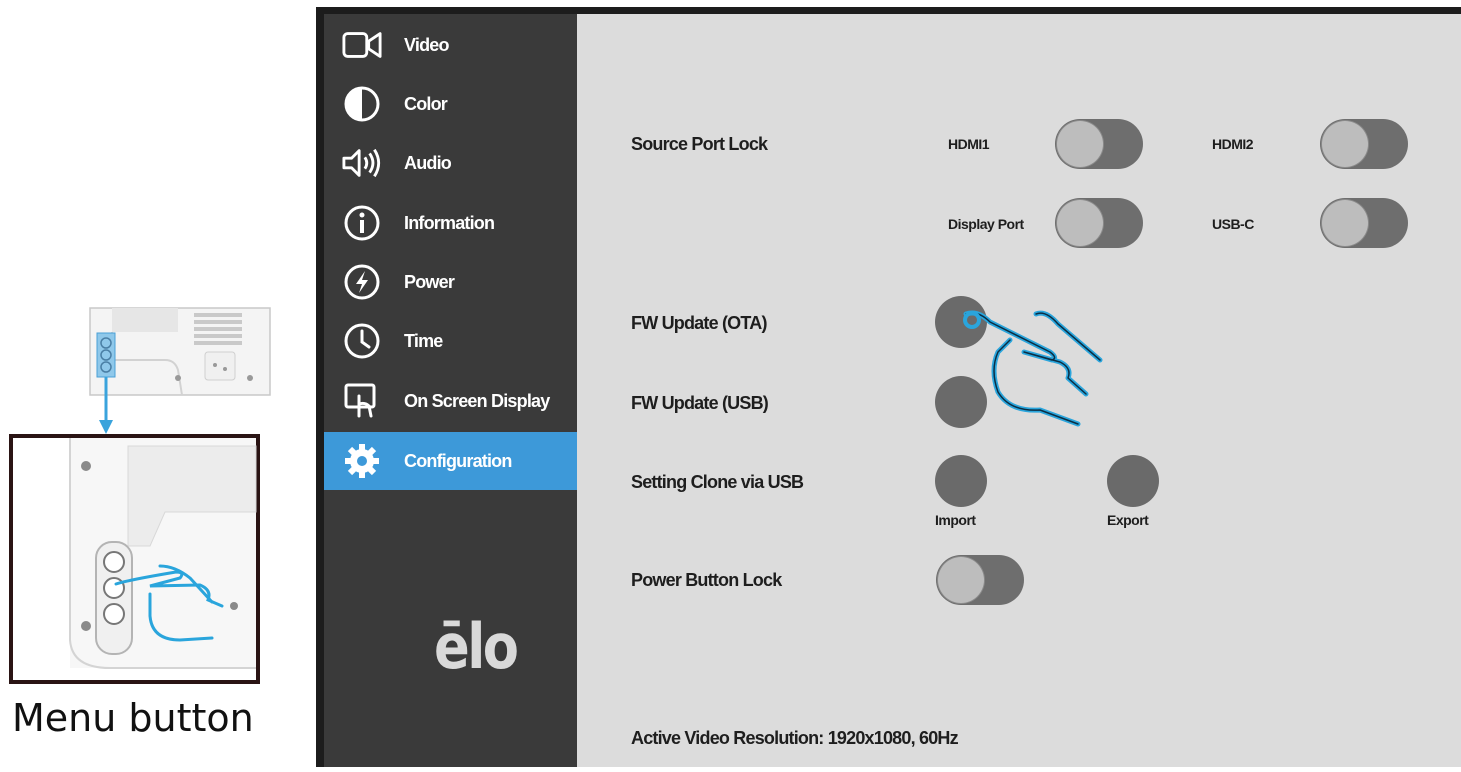 The width and height of the screenshot is (1461, 772). I want to click on power-button-lock-toggle, so click(980, 580).